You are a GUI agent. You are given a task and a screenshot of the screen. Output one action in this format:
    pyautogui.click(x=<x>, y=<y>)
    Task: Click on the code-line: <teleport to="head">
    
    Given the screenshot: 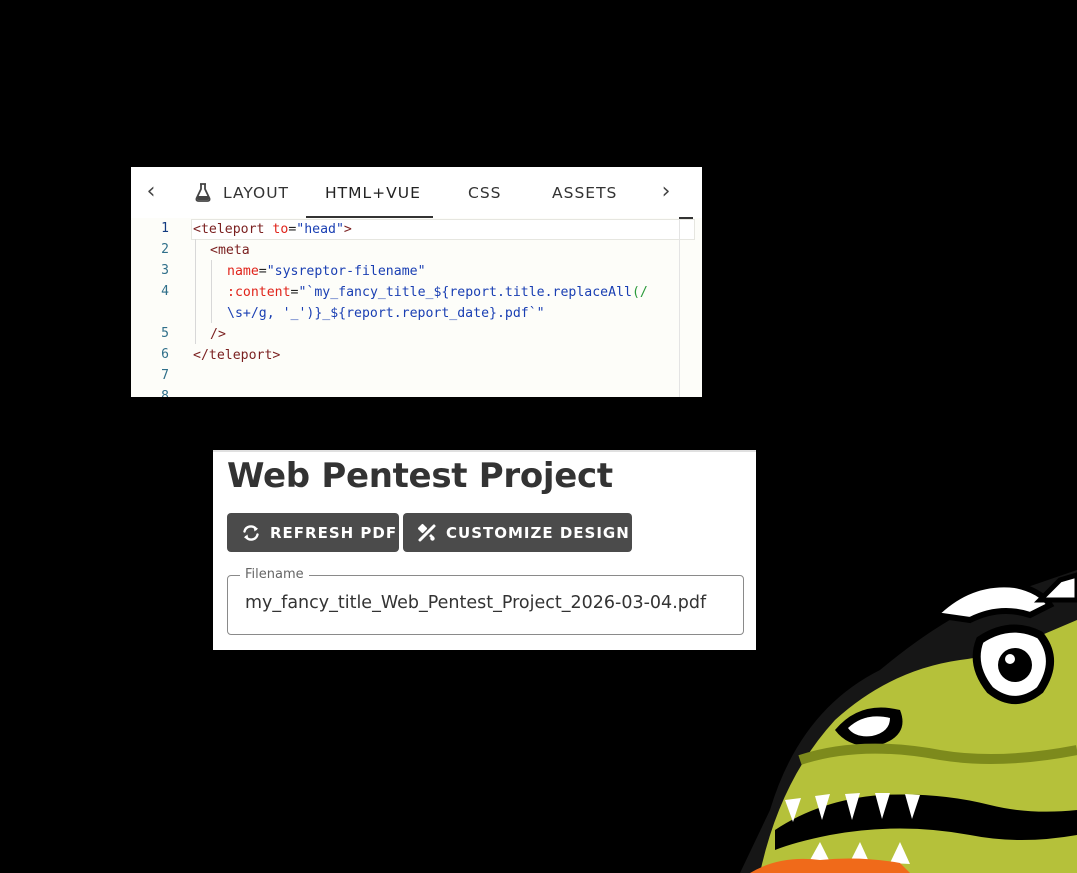 What is the action you would take?
    pyautogui.click(x=272, y=229)
    